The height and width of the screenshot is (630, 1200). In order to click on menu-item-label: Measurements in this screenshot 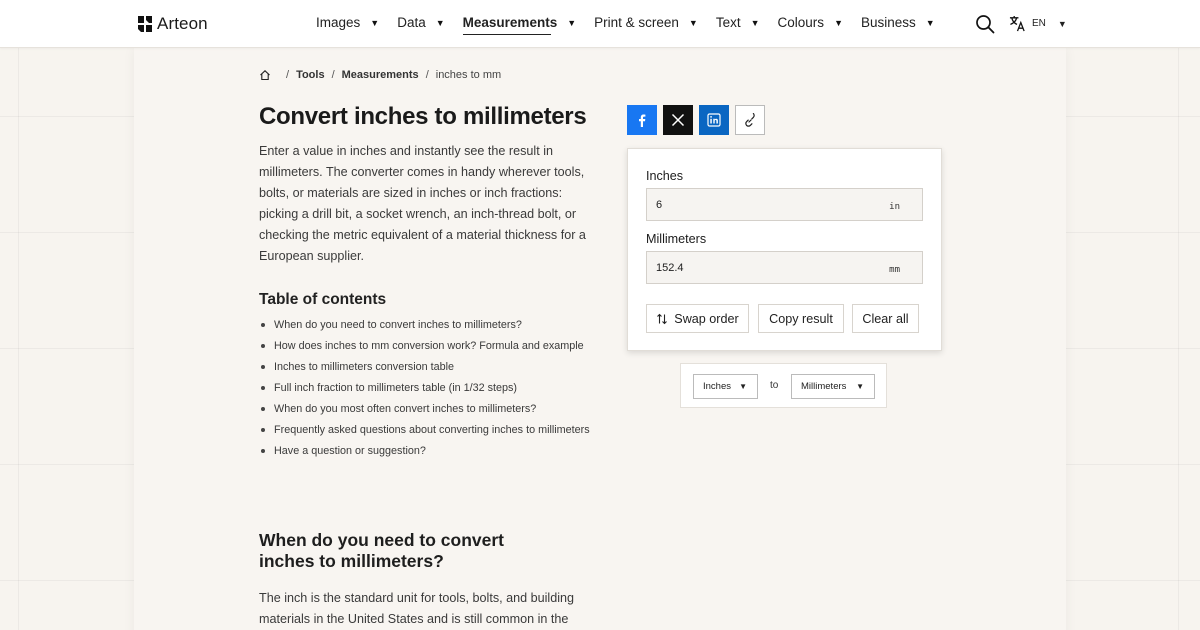, I will do `click(510, 22)`.